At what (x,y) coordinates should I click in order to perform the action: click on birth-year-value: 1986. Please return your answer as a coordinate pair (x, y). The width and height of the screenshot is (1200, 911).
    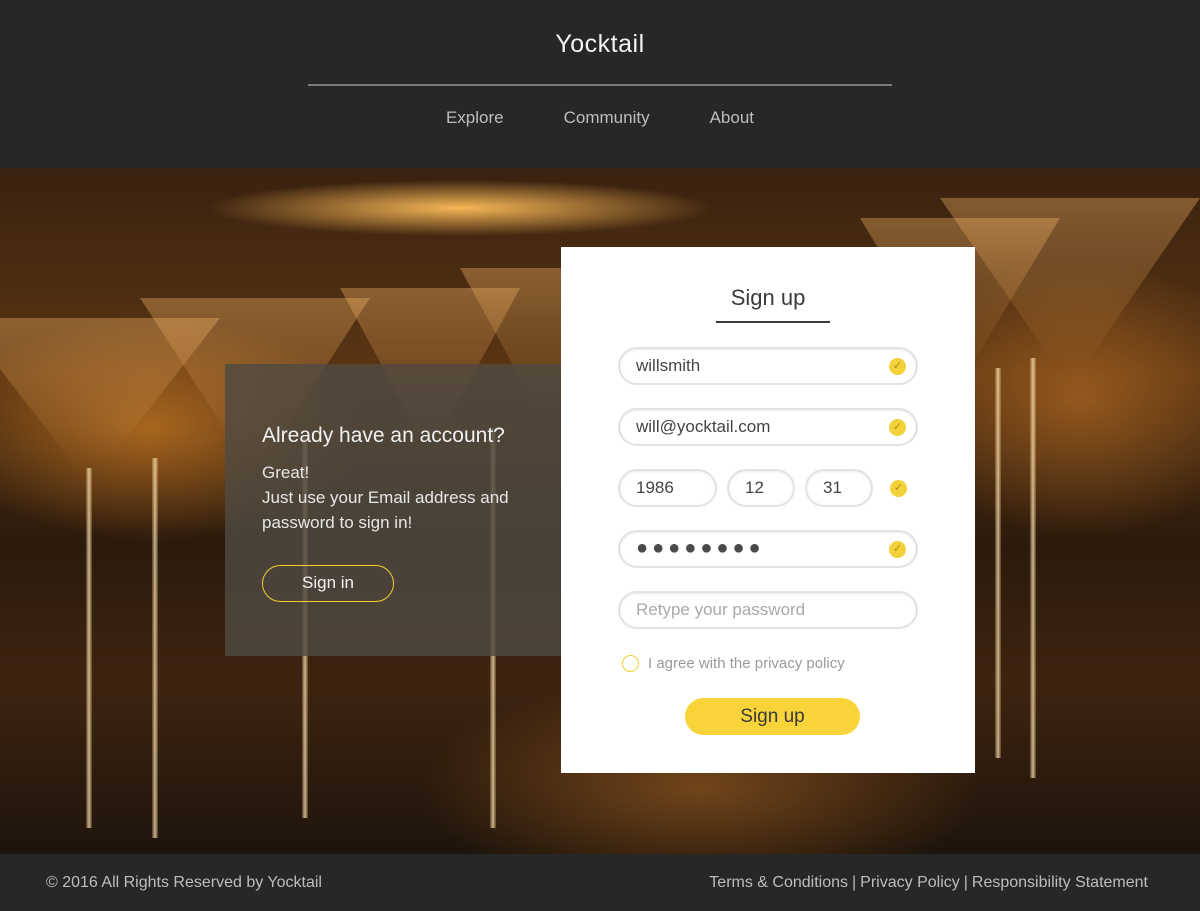
    Looking at the image, I should click on (655, 487).